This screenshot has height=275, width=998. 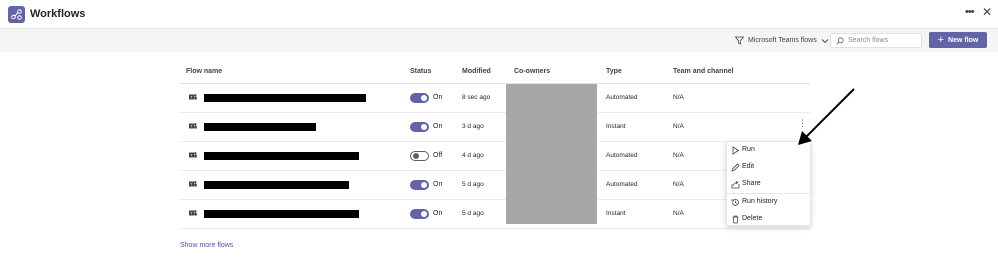 I want to click on menu-item-delete: Delete, so click(x=769, y=219).